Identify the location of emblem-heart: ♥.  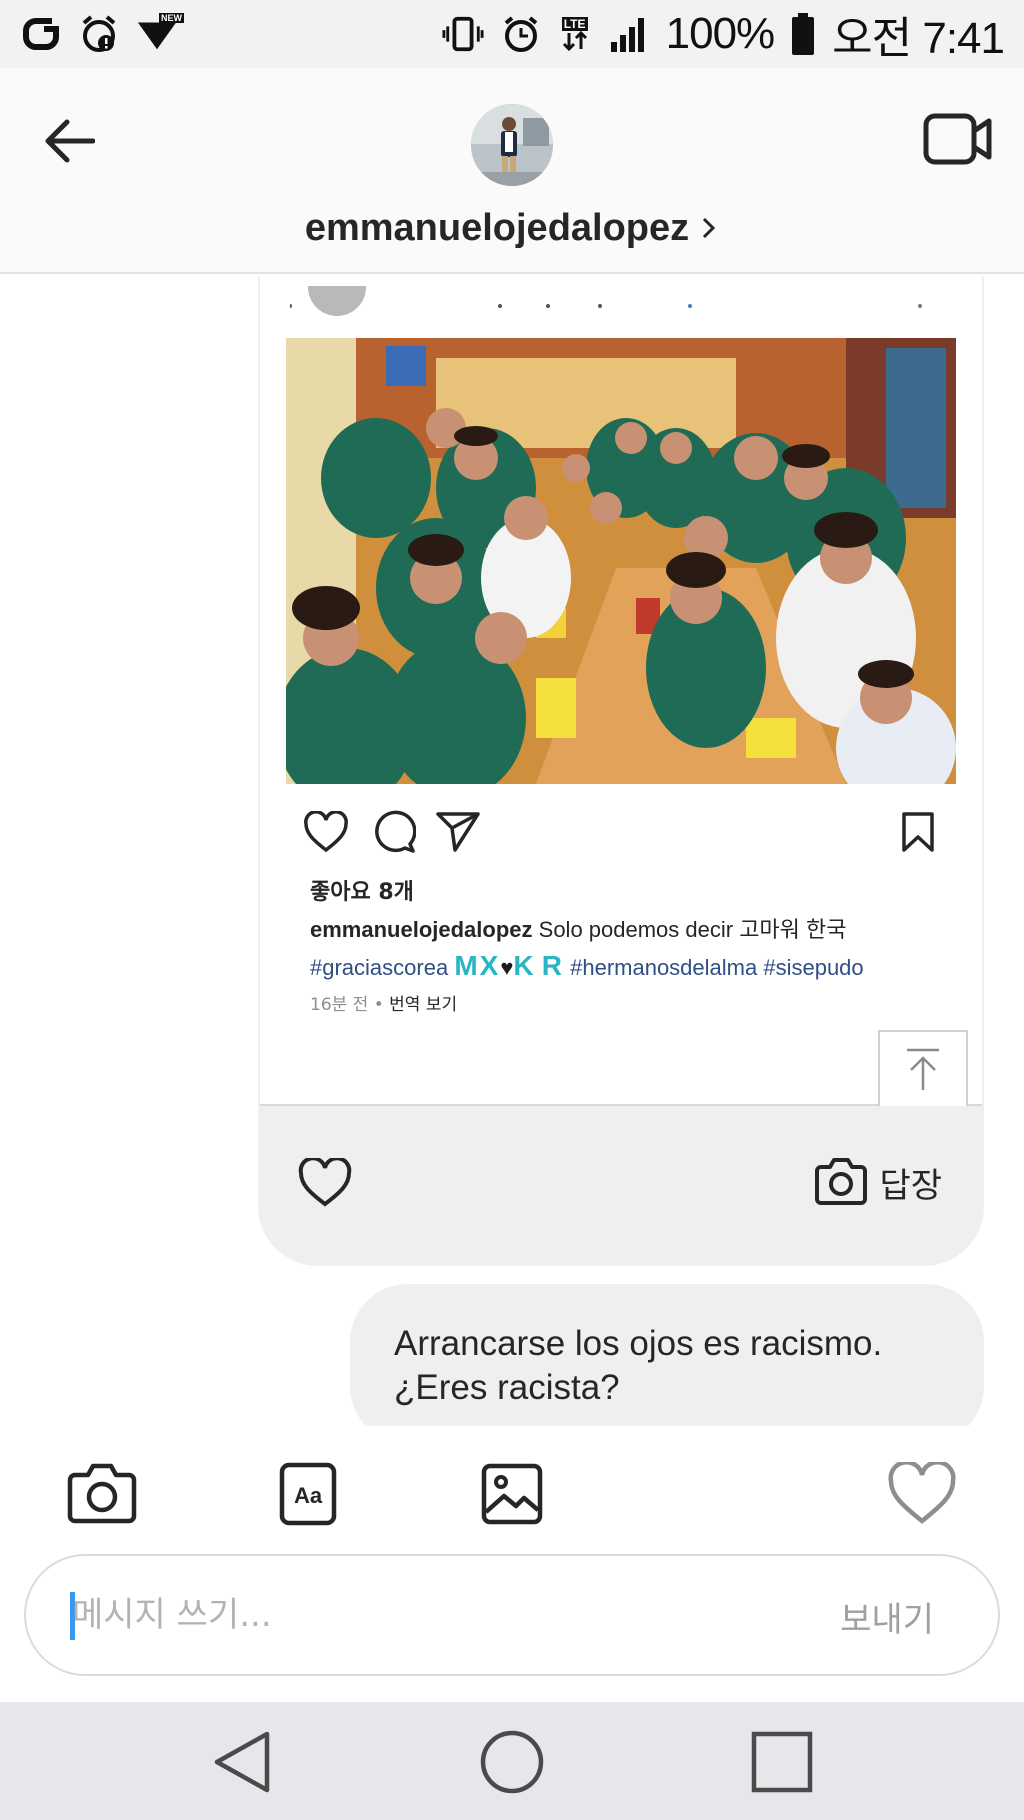
(507, 967).